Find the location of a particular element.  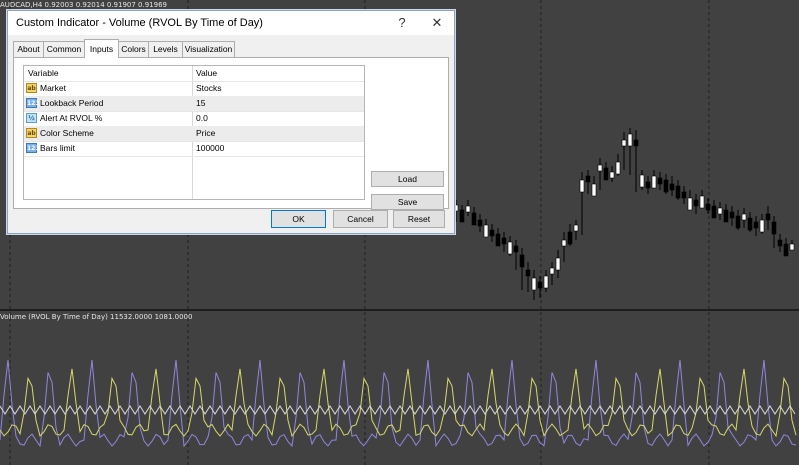

save-button: Save is located at coordinates (407, 202).